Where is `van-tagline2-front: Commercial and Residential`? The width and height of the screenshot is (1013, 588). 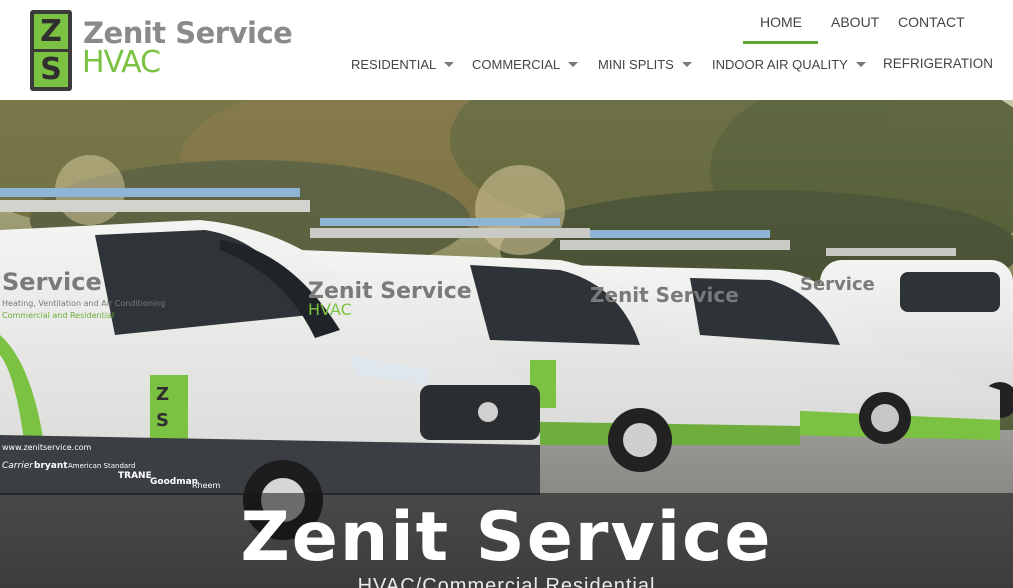 van-tagline2-front: Commercial and Residential is located at coordinates (58, 315).